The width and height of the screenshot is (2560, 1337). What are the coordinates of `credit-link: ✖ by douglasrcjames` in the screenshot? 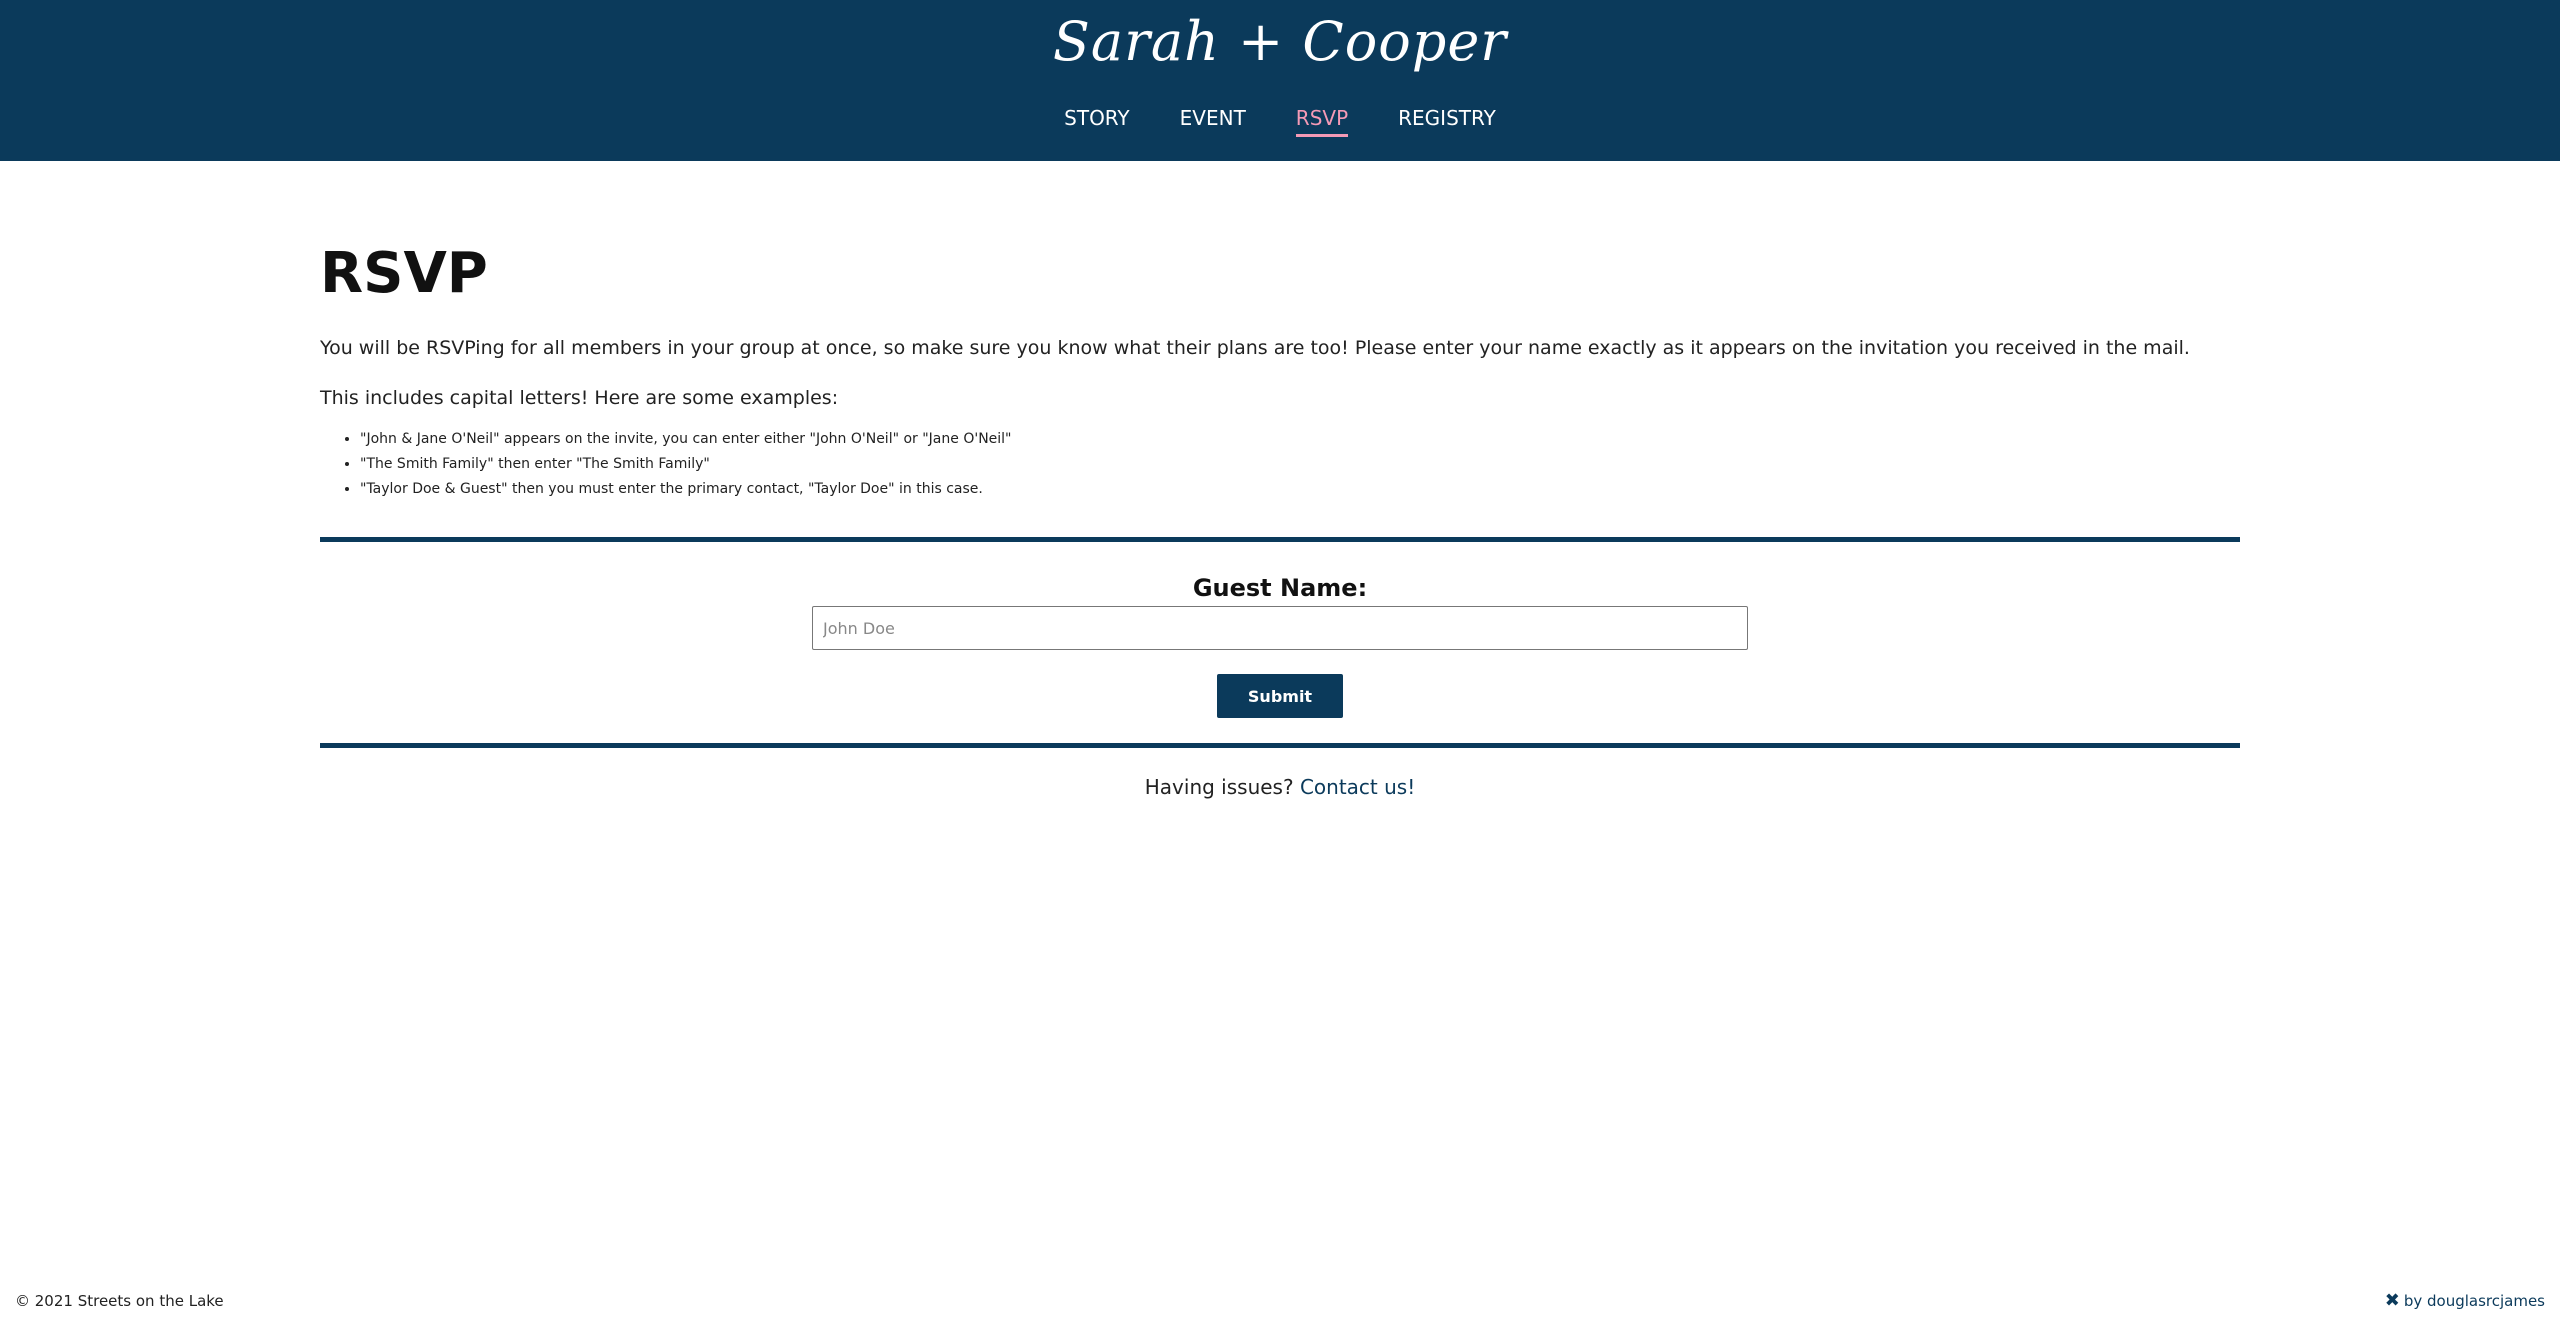 It's located at (2464, 1300).